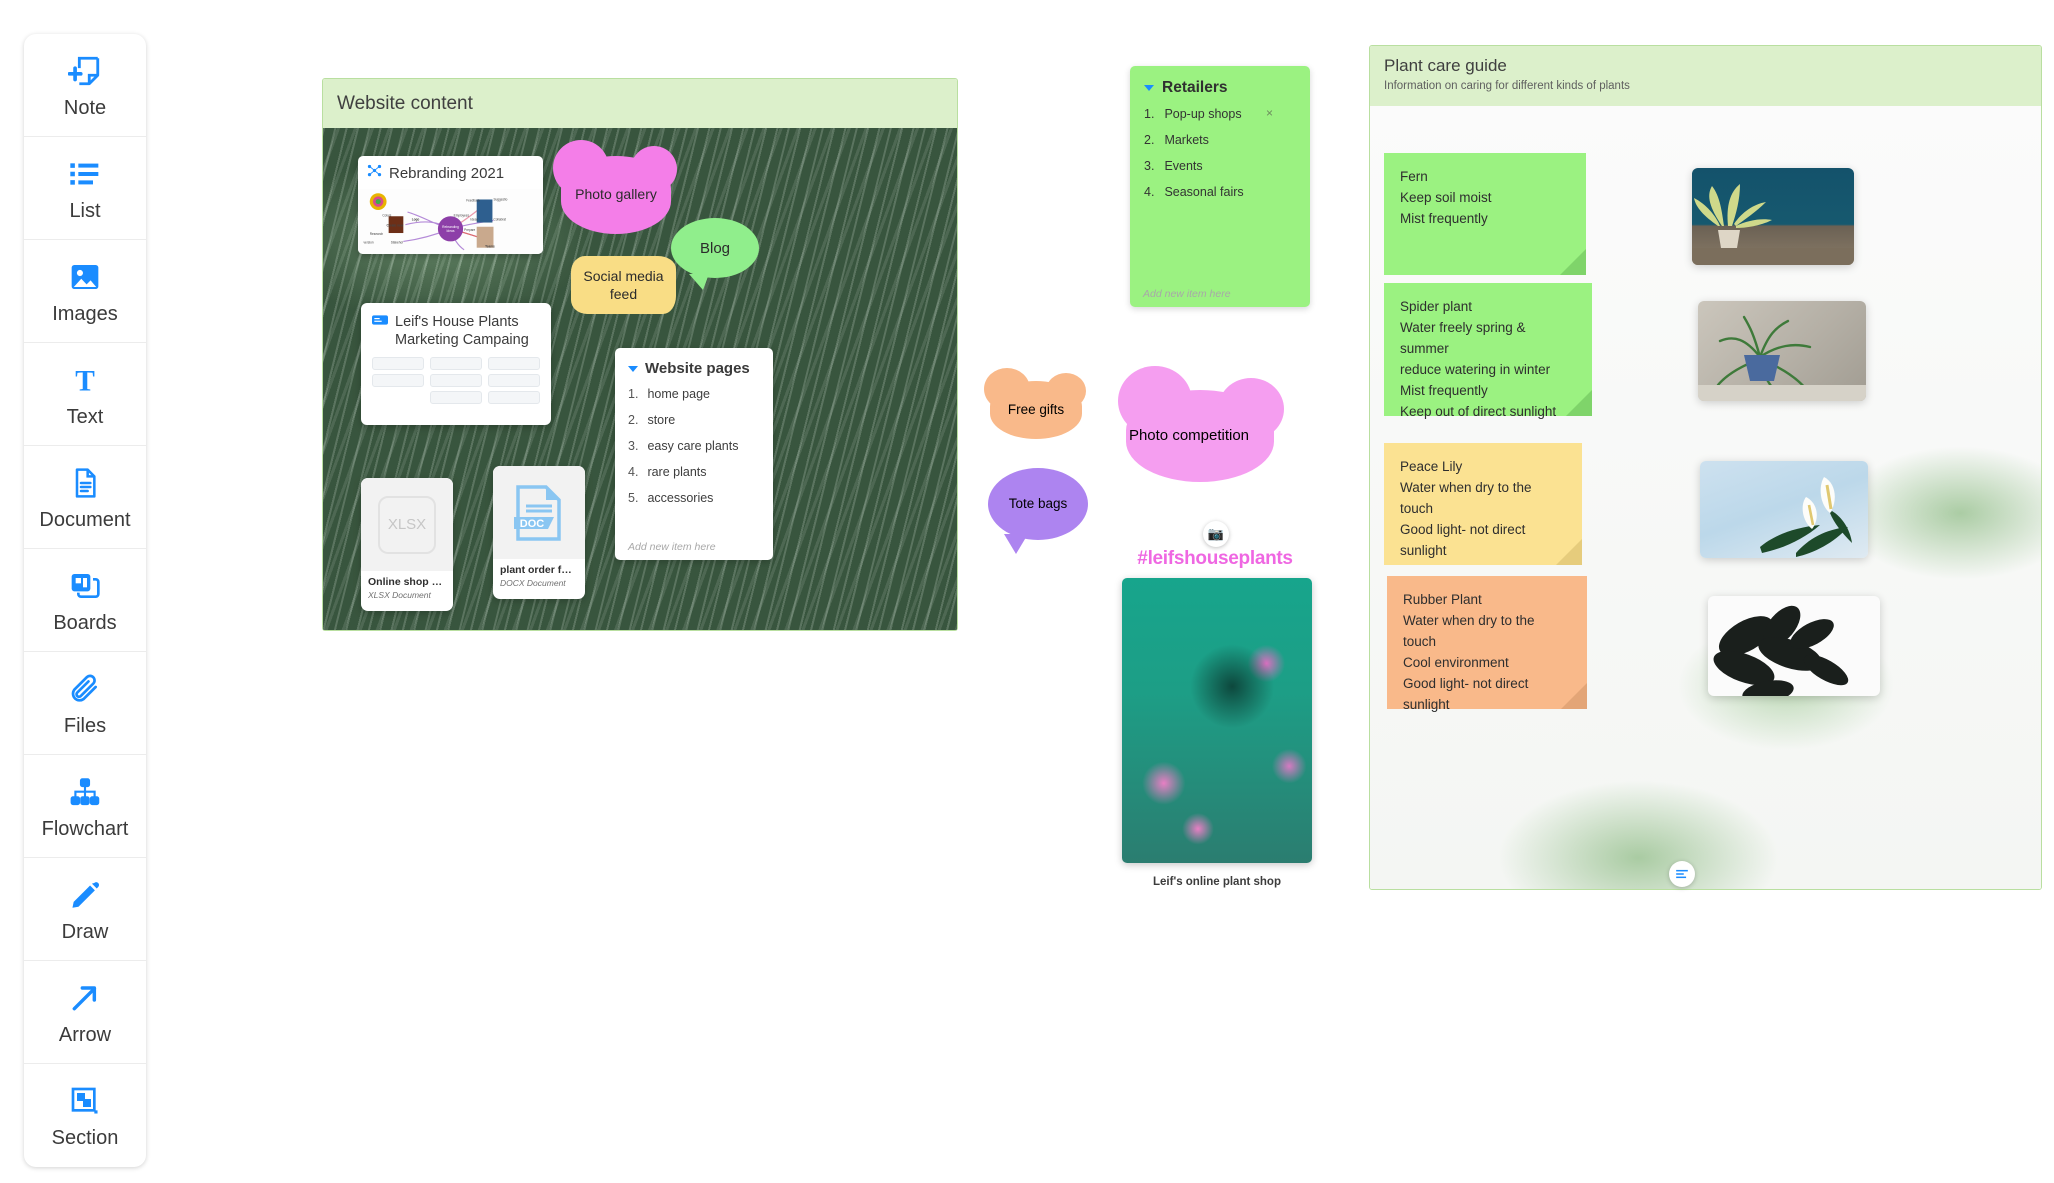 This screenshot has width=2054, height=1183. I want to click on bubble-blog: Blog, so click(715, 254).